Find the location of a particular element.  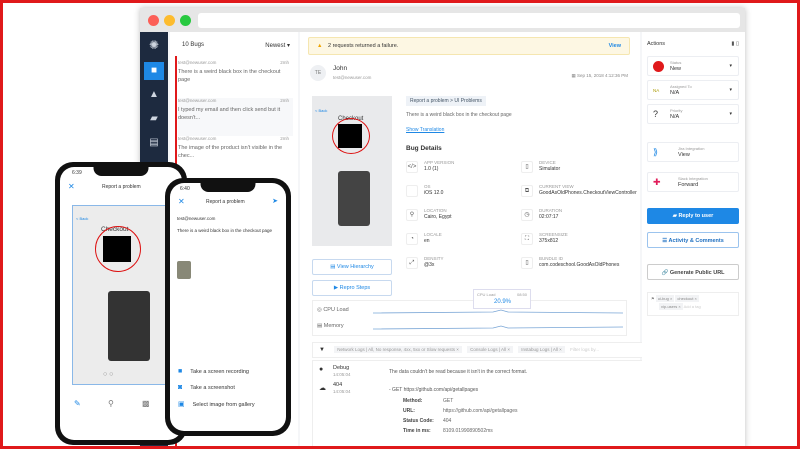

email-field: test@newuser.com is located at coordinates (196, 218).